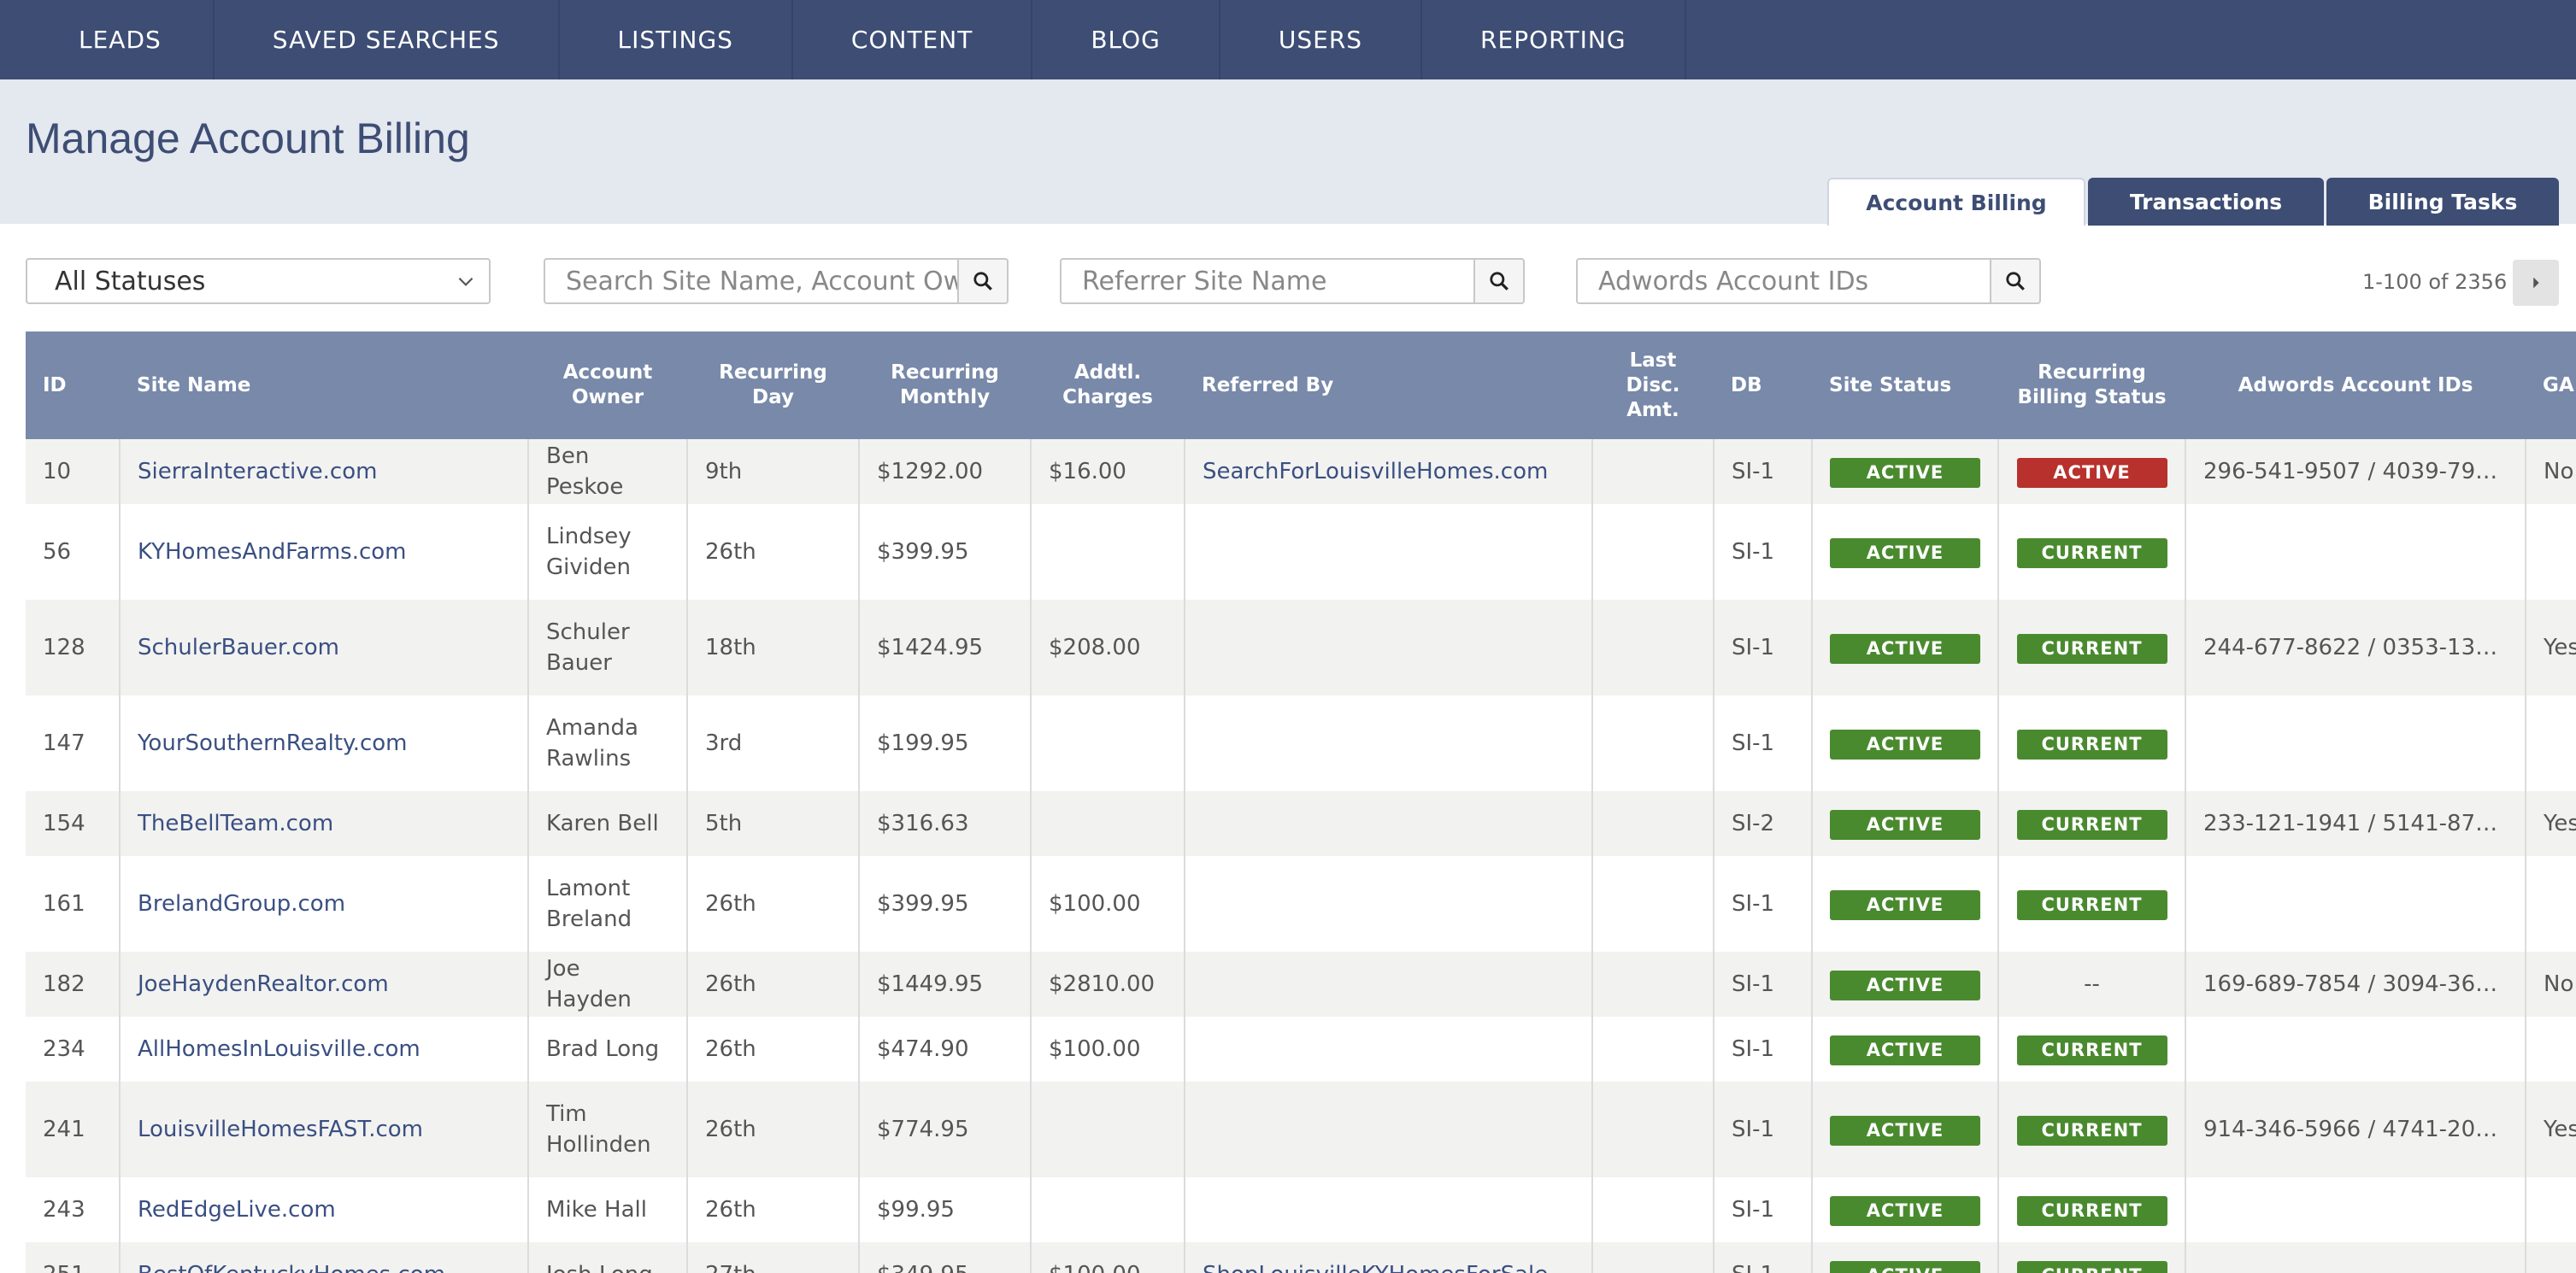 This screenshot has height=1273, width=2576. Describe the element at coordinates (1653, 385) in the screenshot. I see `col-header-last-disc-amt: Last Disc. Amt.` at that location.